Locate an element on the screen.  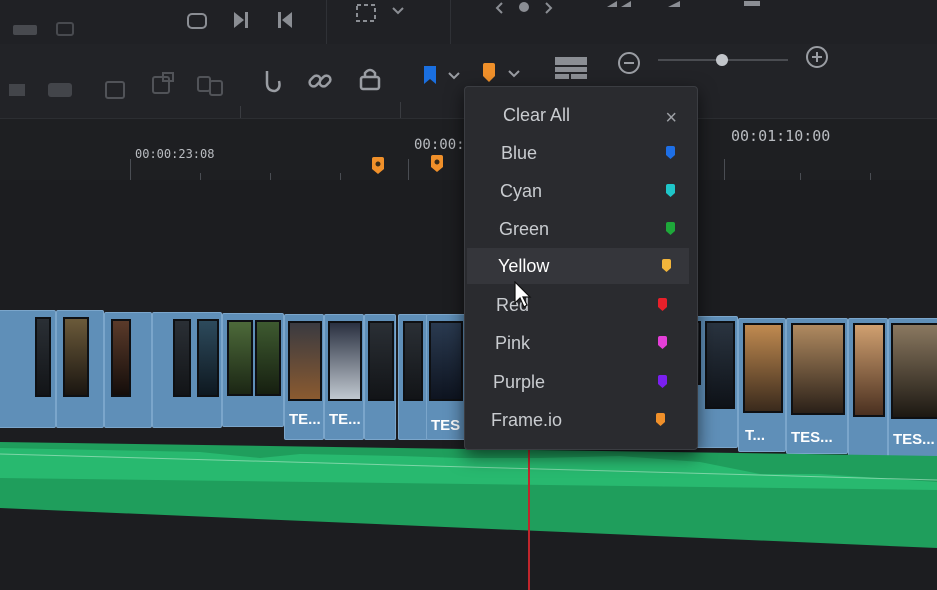
layout-icon is located at coordinates (571, 68).